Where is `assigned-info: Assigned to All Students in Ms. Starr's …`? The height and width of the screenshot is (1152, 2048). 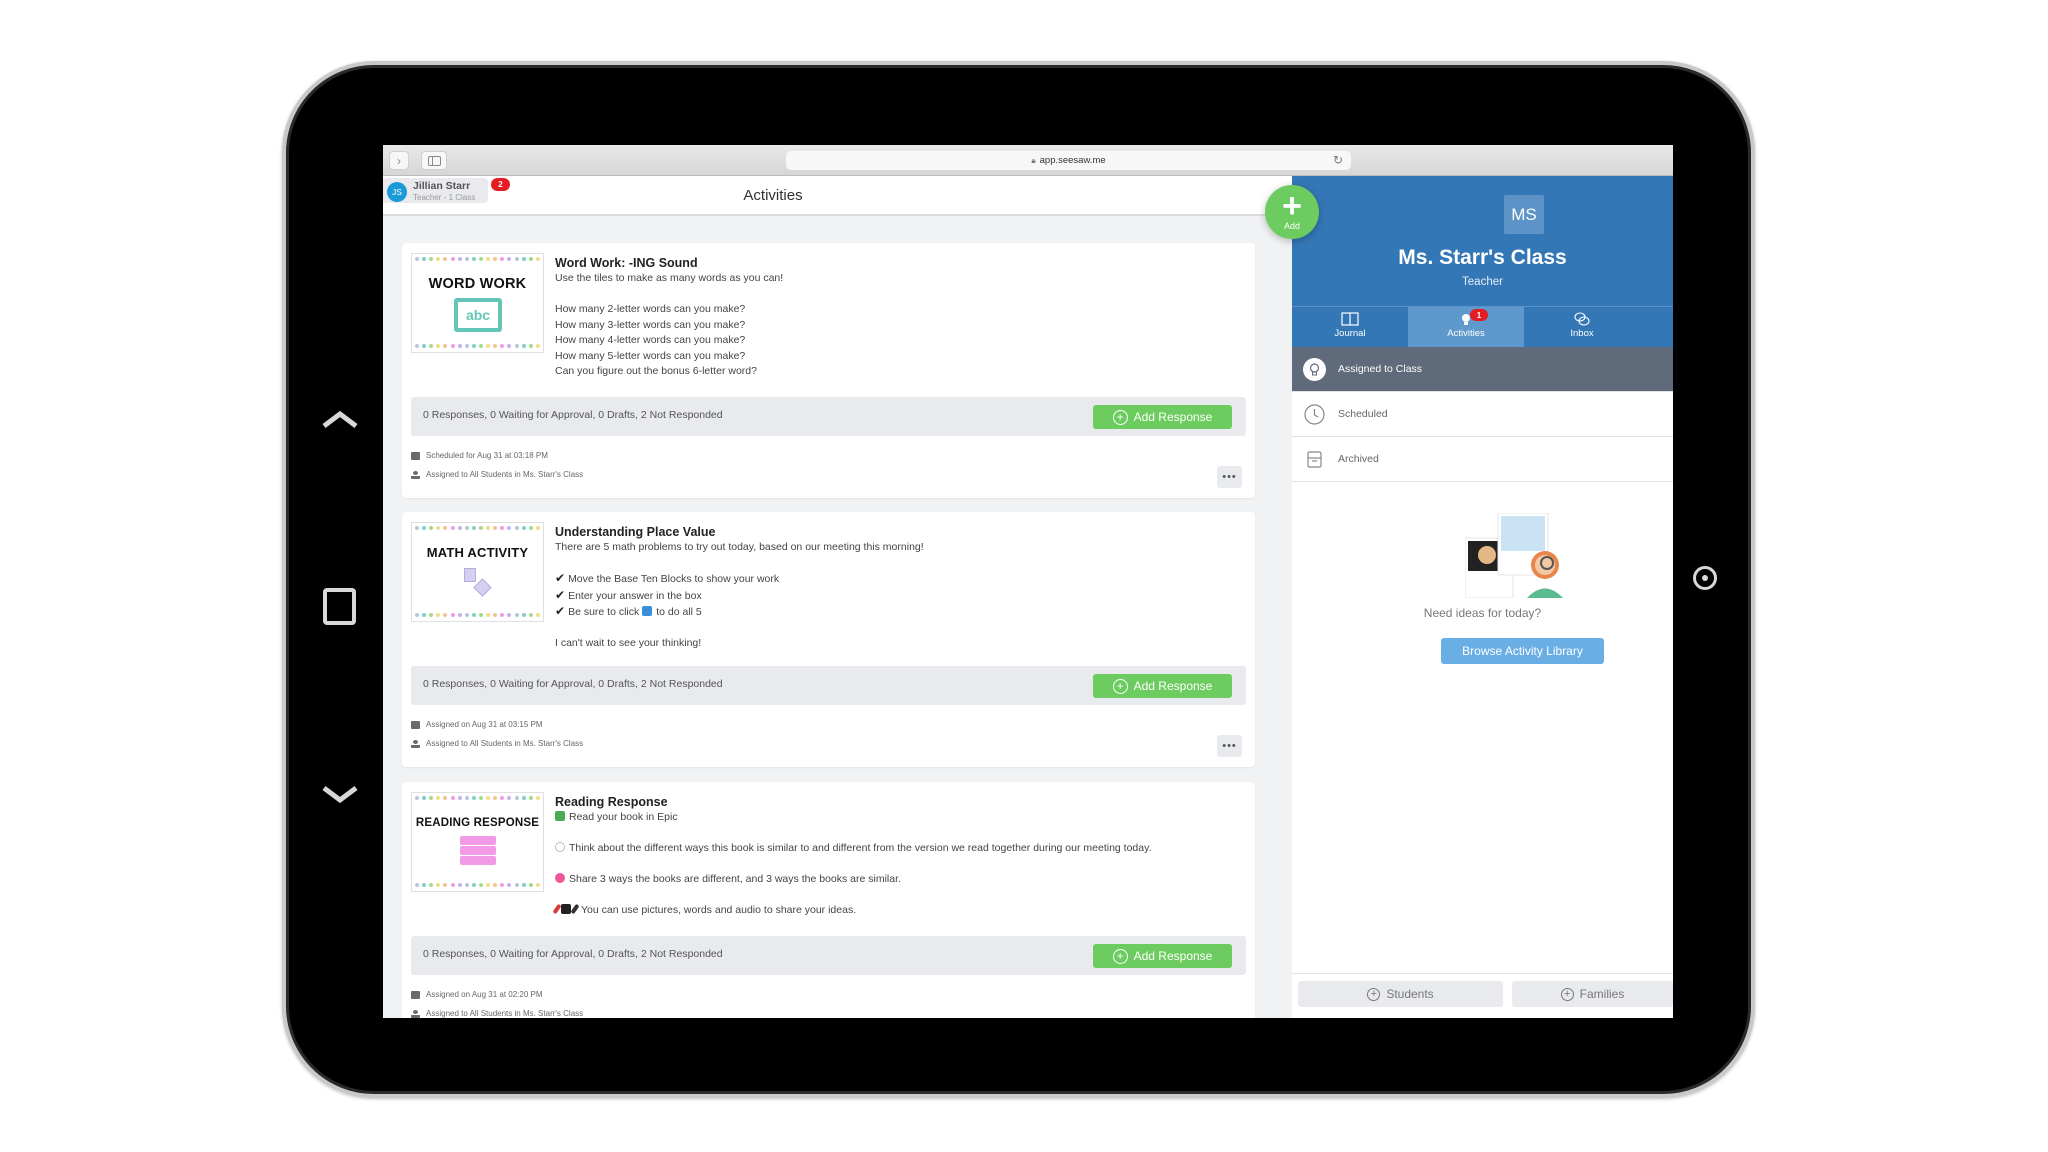 assigned-info: Assigned to All Students in Ms. Starr's … is located at coordinates (497, 1013).